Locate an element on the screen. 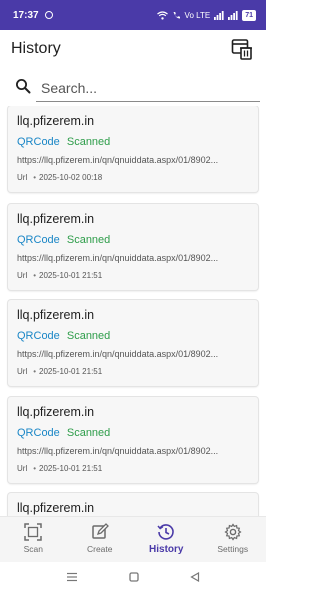 The image size is (320, 592). nav-item-history: History is located at coordinates (166, 539).